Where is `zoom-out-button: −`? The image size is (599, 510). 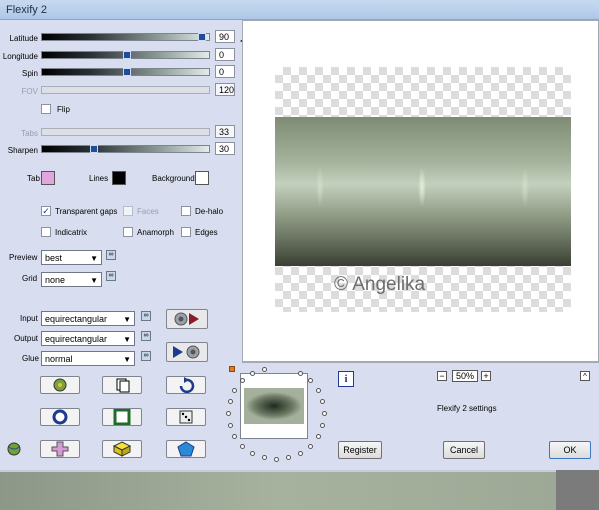 zoom-out-button: − is located at coordinates (442, 376).